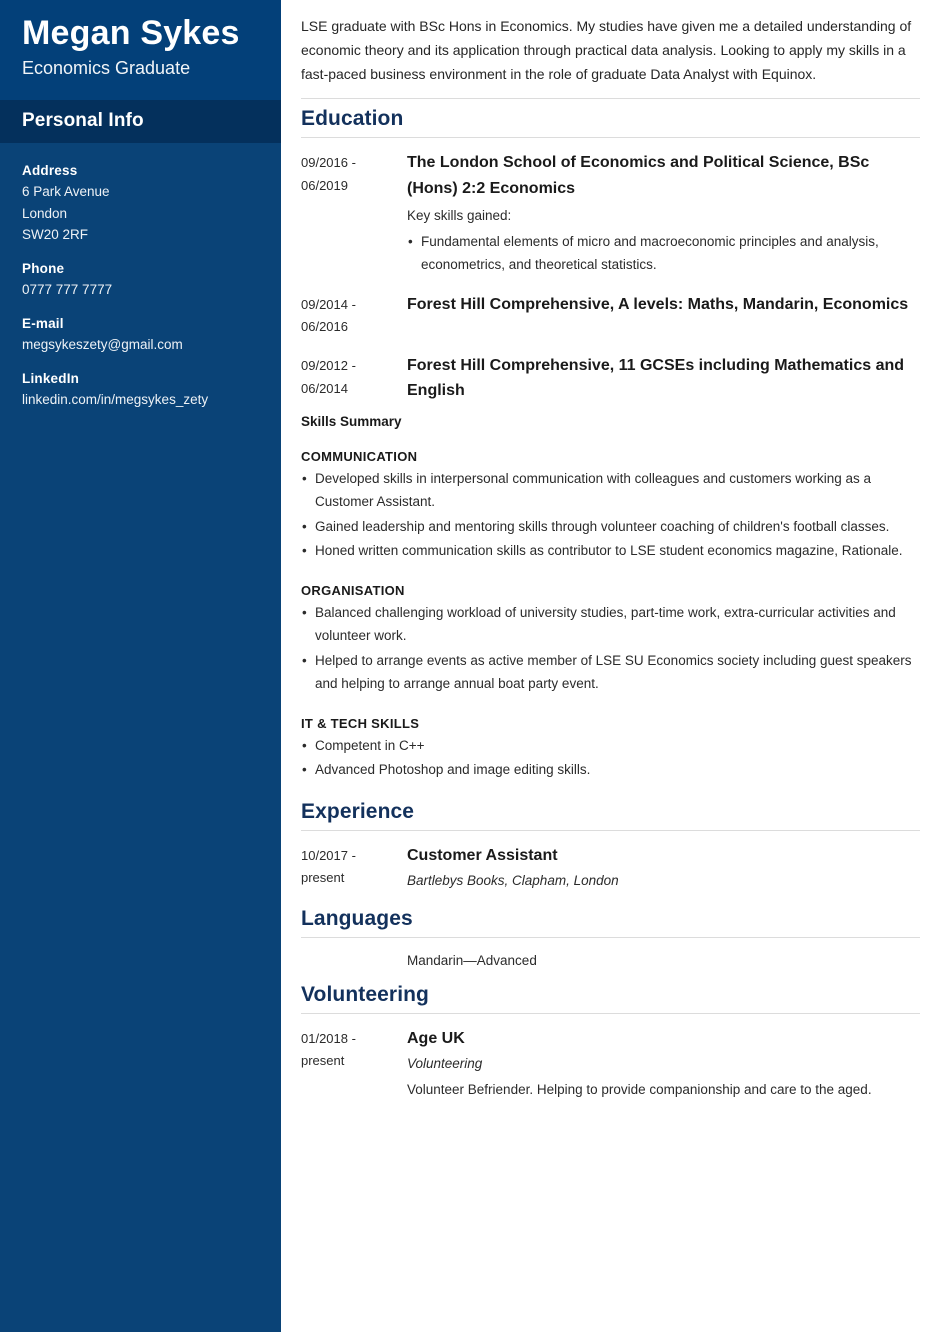 The width and height of the screenshot is (942, 1332). Describe the element at coordinates (351, 421) in the screenshot. I see `skills-summary-label: Skills Summary` at that location.